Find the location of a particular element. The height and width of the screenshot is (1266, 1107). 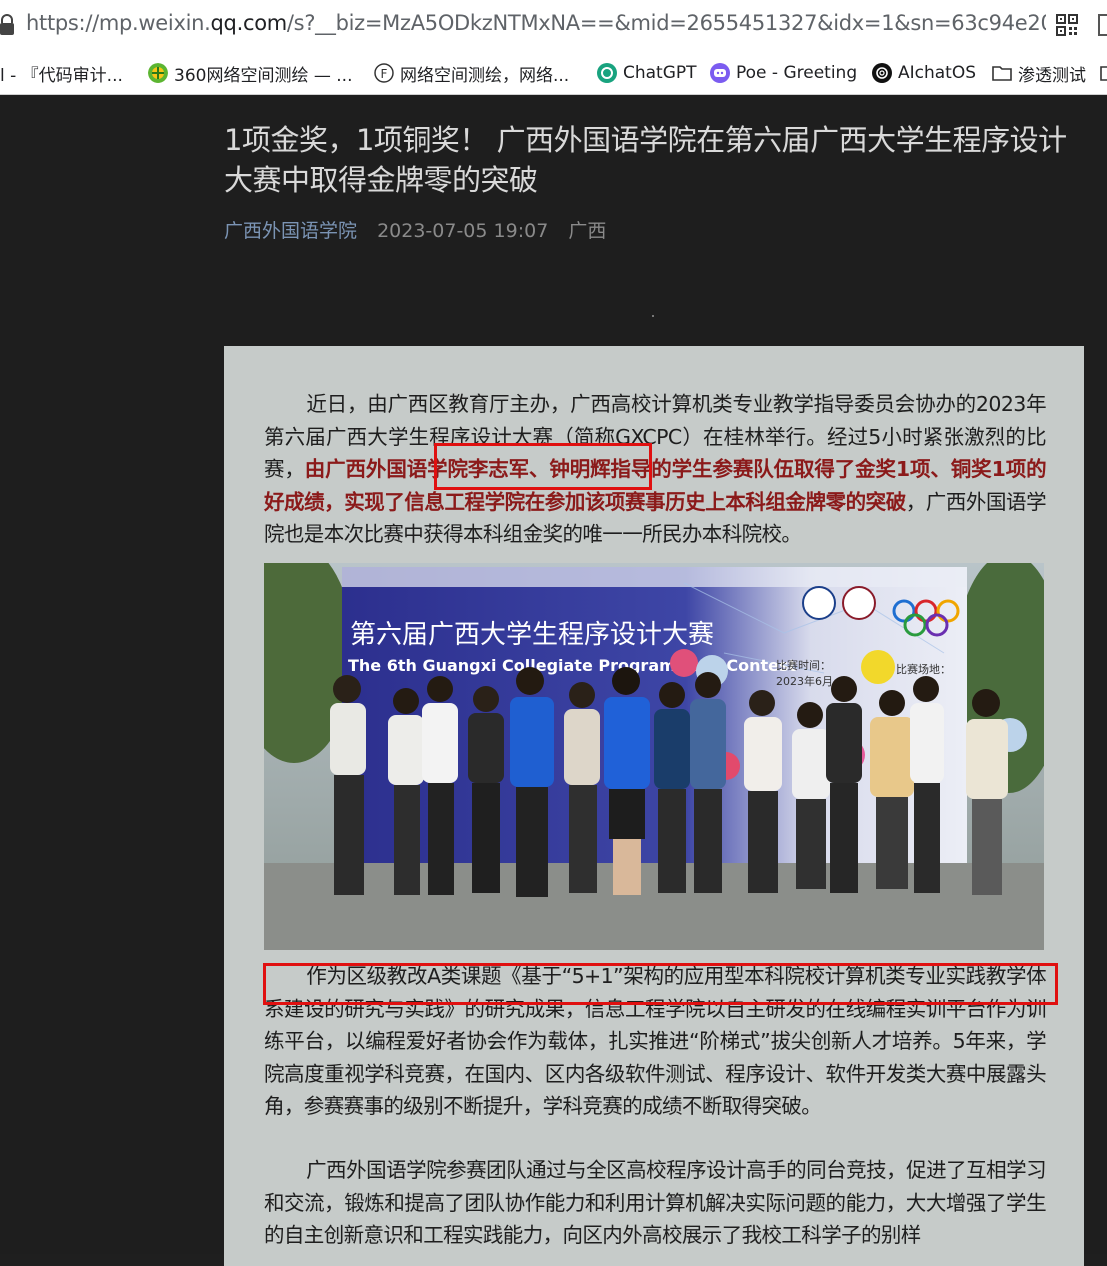

chatgpt-icon is located at coordinates (607, 73).